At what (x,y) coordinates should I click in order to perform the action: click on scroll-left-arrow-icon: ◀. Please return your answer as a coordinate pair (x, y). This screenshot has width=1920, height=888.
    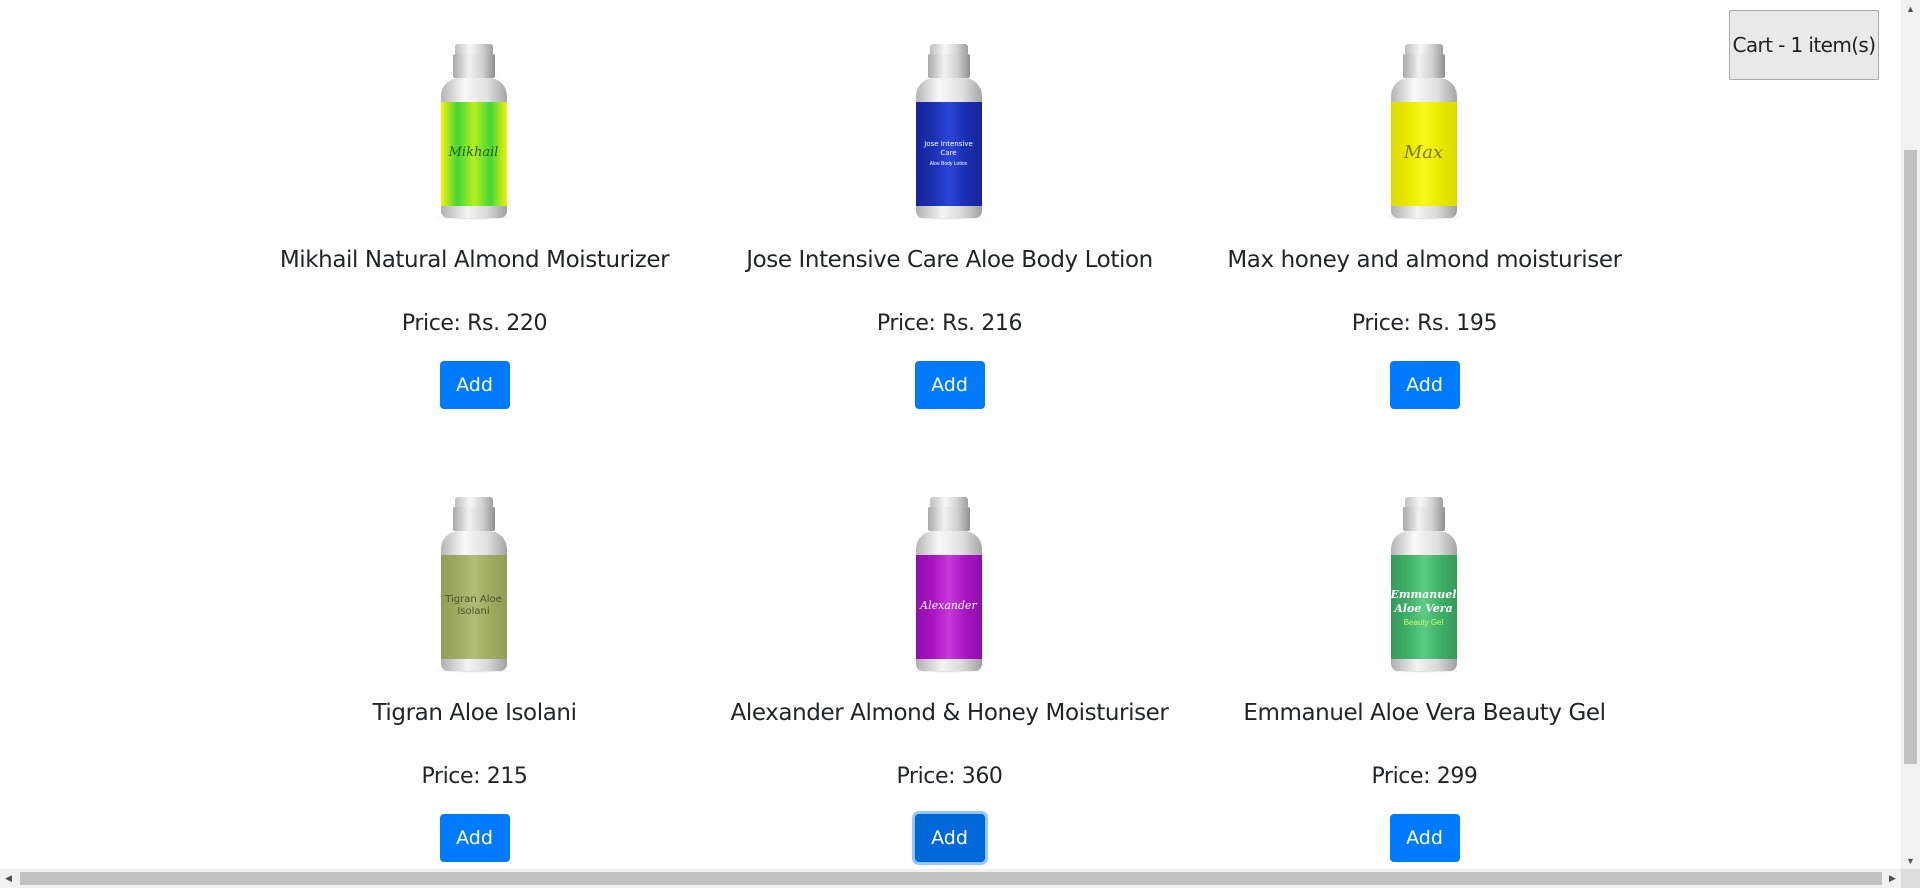
    Looking at the image, I should click on (8, 878).